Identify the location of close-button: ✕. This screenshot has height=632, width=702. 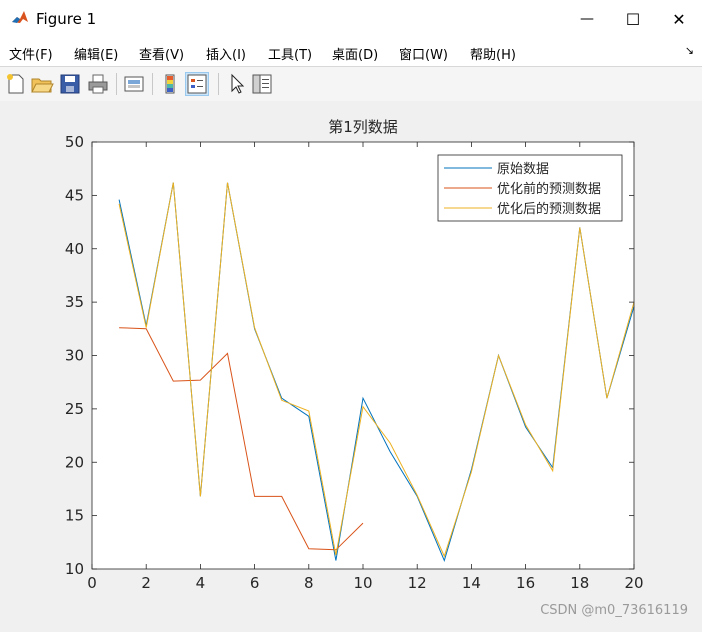
(679, 19).